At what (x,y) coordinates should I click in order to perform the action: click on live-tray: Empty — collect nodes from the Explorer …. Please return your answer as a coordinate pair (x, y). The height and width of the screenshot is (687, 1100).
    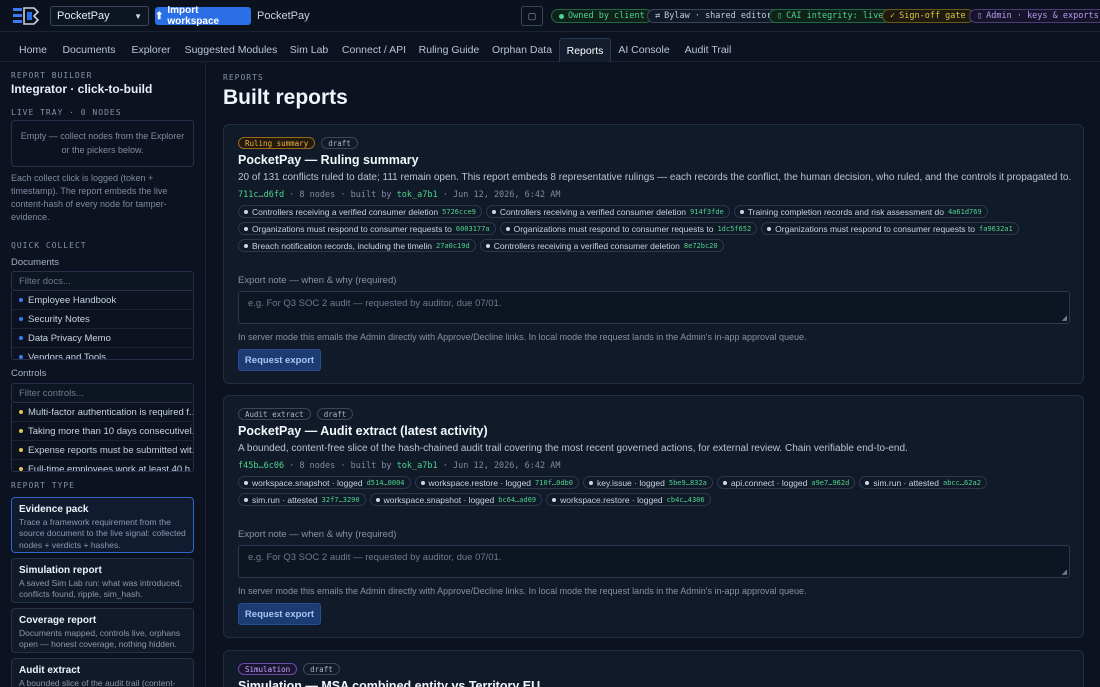
    Looking at the image, I should click on (102, 143).